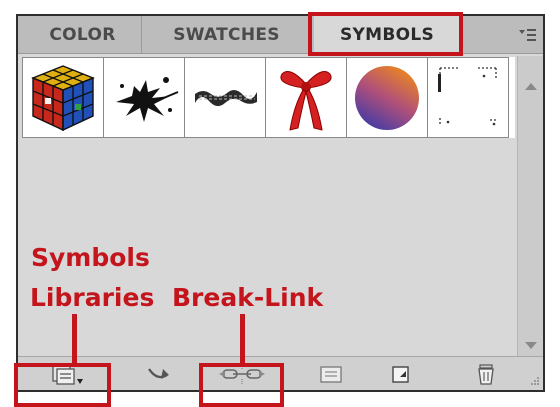 This screenshot has width=560, height=407. I want to click on symbol-ink-splat, so click(144, 97).